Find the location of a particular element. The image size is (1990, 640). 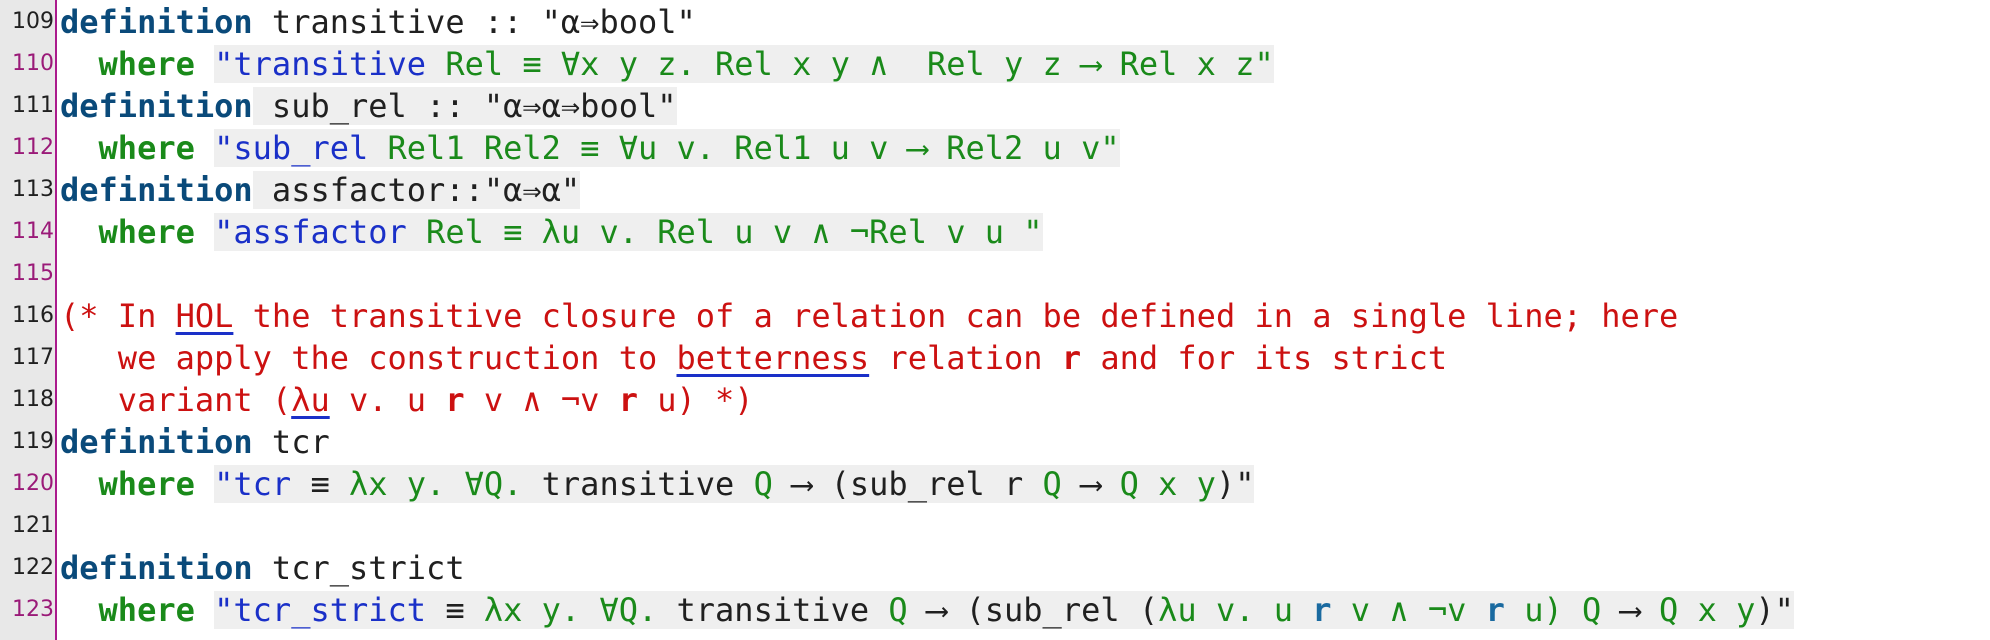

code-line: definition assfactor::"α⇒α" is located at coordinates (320, 190).